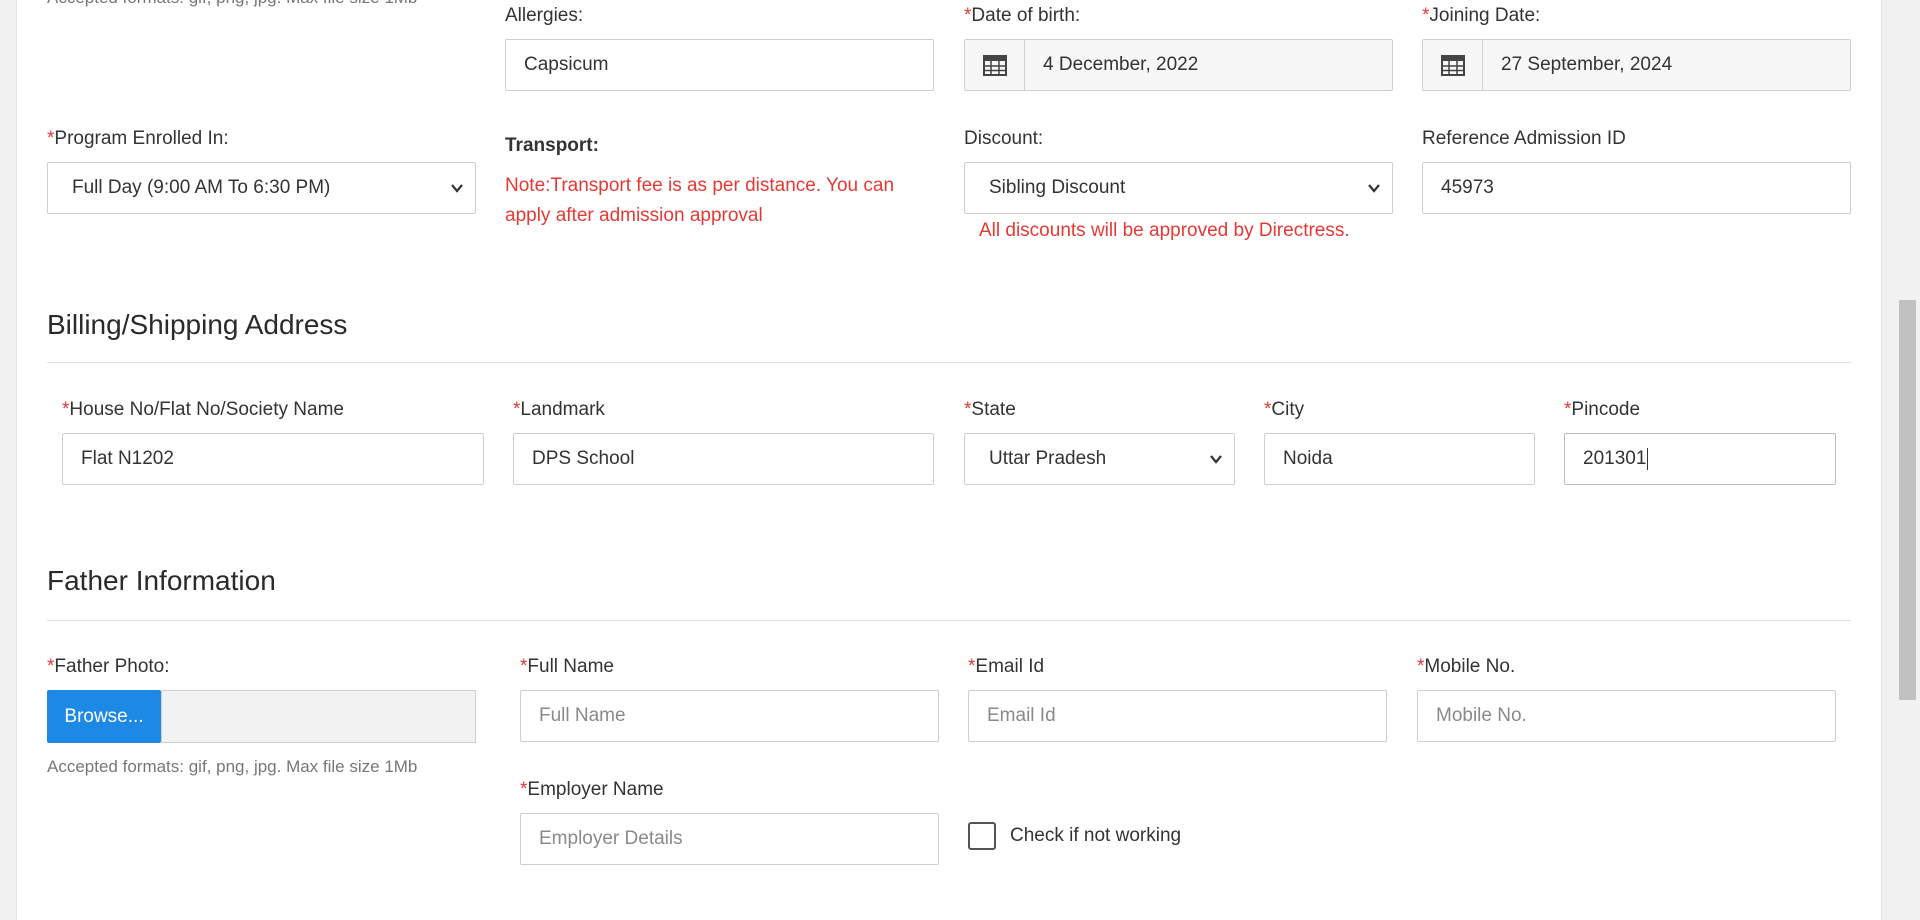  What do you see at coordinates (544, 15) in the screenshot?
I see `allergies-label: Allergies:` at bounding box center [544, 15].